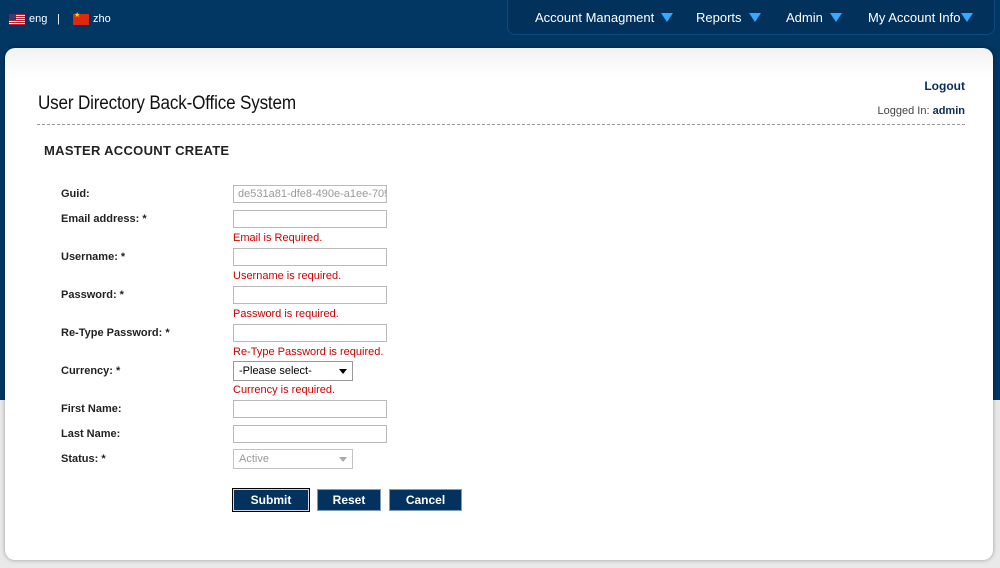  What do you see at coordinates (75, 194) in the screenshot?
I see `guid-label: Guid:` at bounding box center [75, 194].